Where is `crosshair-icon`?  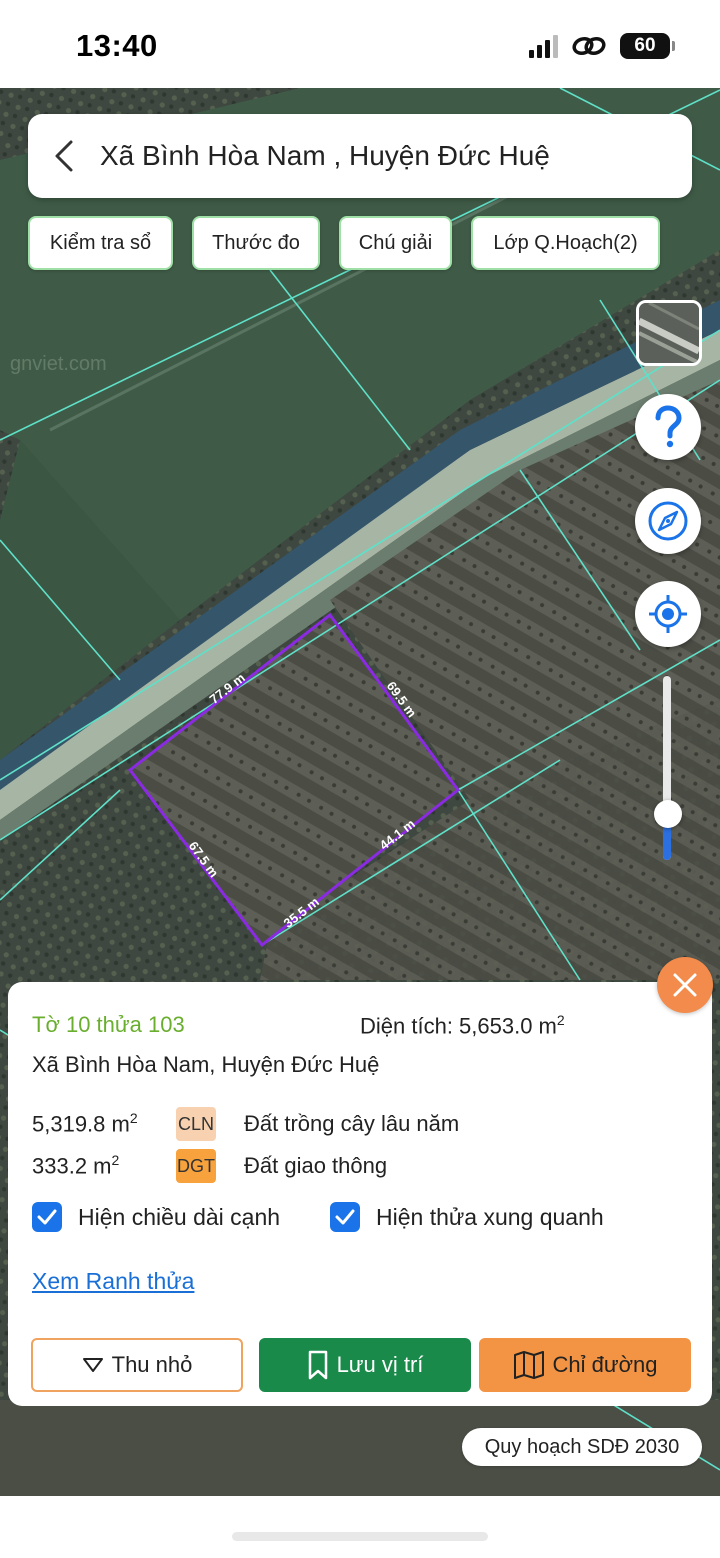 crosshair-icon is located at coordinates (668, 614).